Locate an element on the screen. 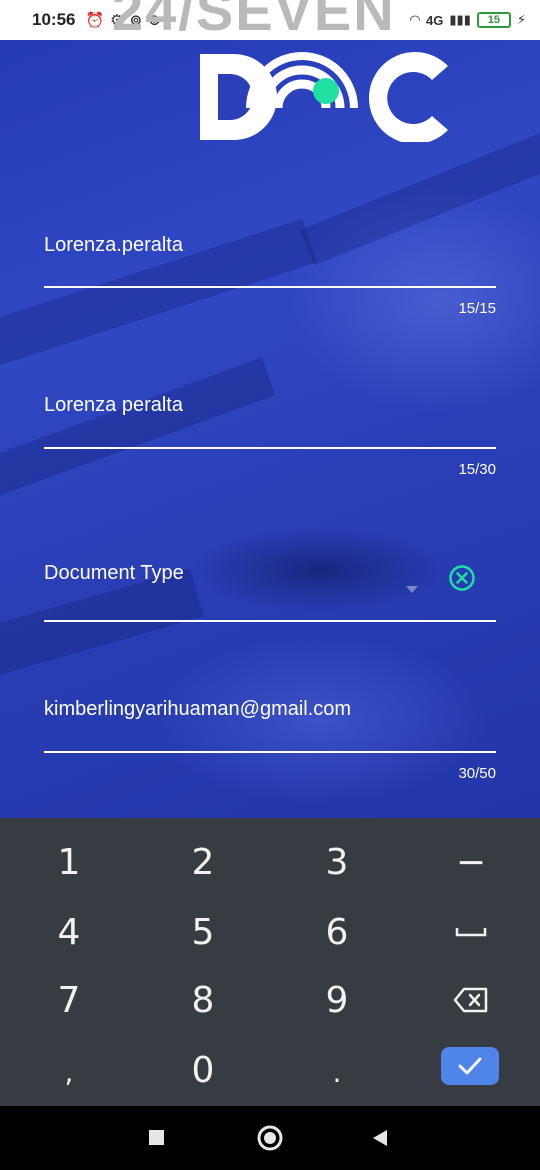  key-minus: − is located at coordinates (471, 862).